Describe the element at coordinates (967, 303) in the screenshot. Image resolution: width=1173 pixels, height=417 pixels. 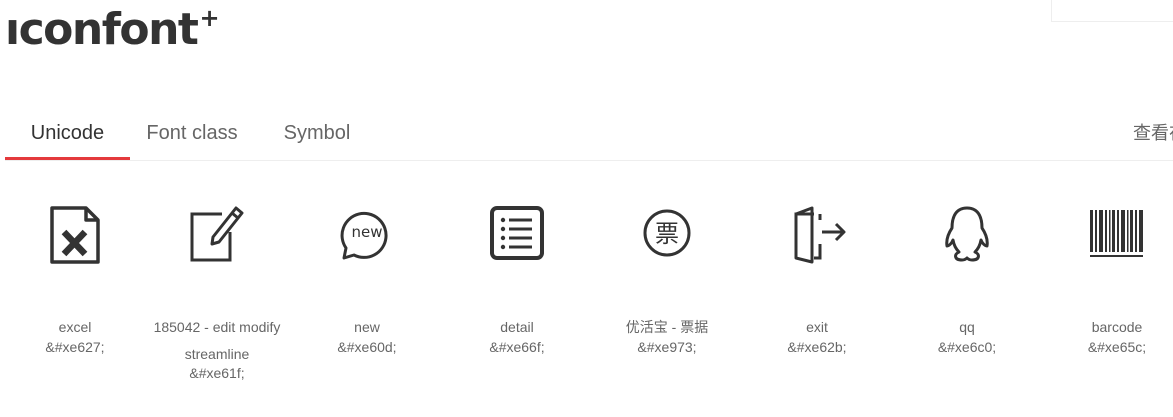
I see `icon-item-qq: qq &#xe6c0;` at that location.